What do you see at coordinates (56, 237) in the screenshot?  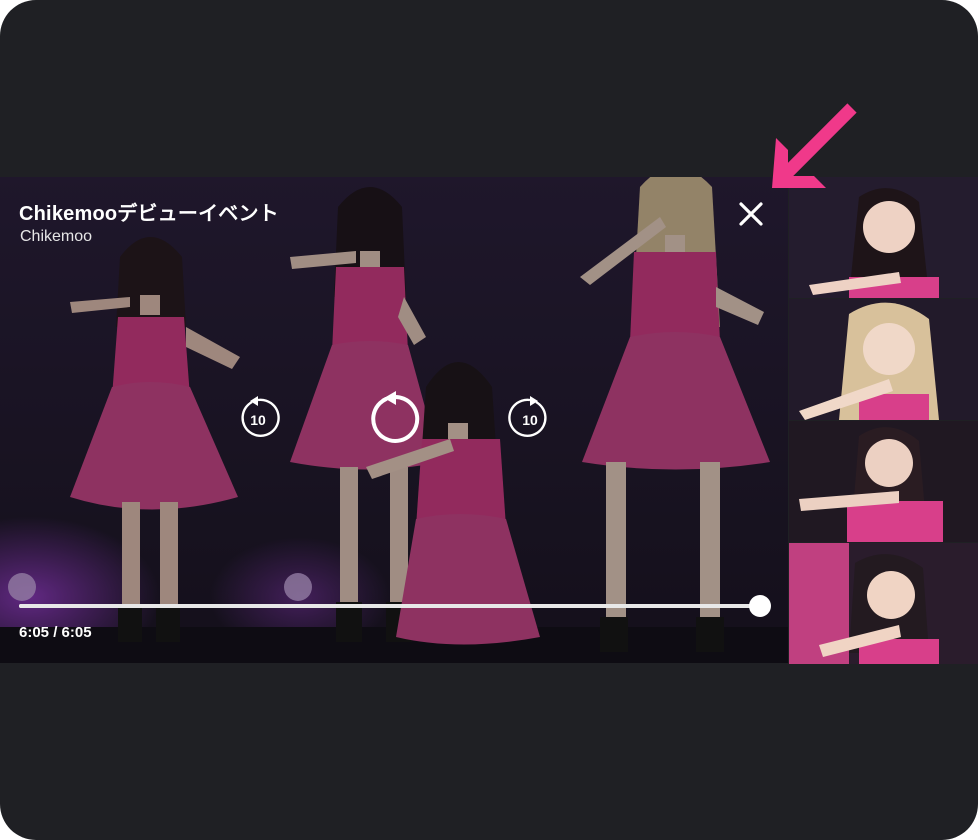 I see `channel-name: Chikemoo` at bounding box center [56, 237].